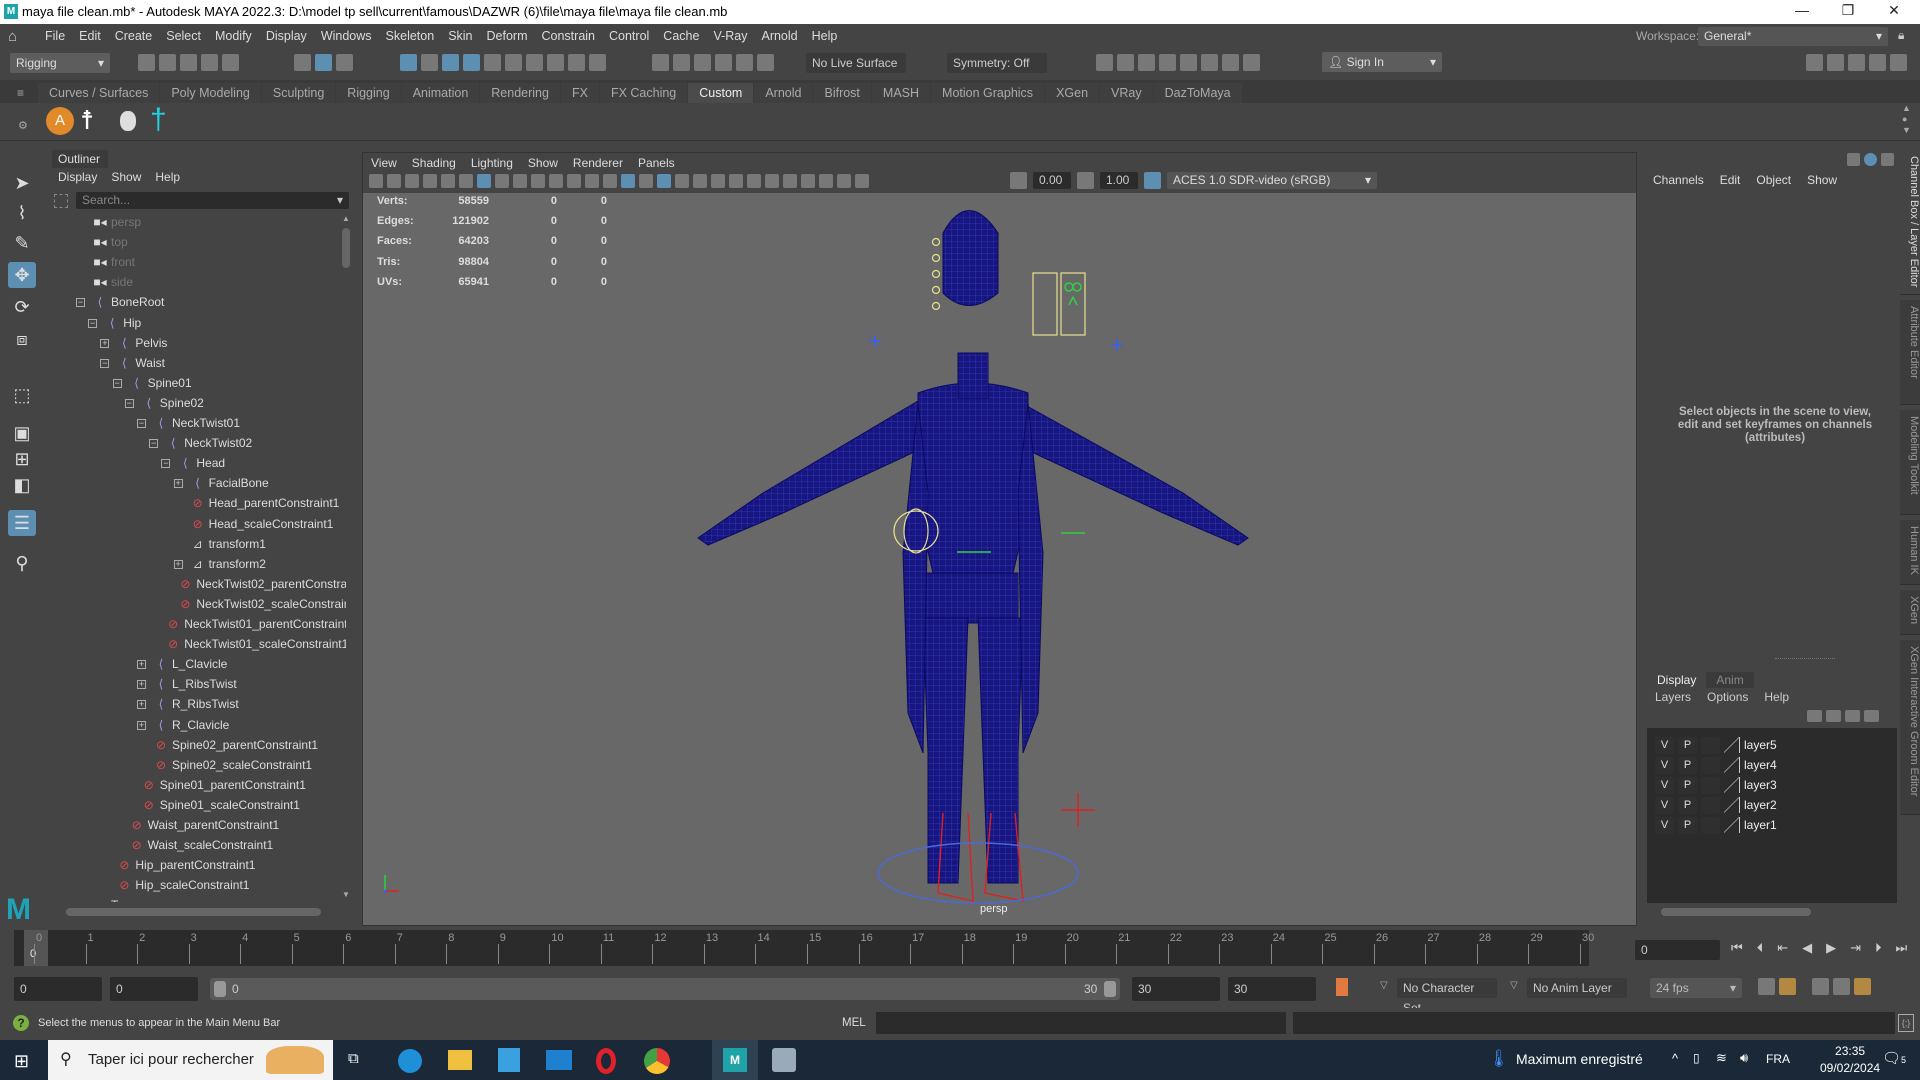 The width and height of the screenshot is (1920, 1080). What do you see at coordinates (196, 604) in the screenshot?
I see `outliner-item: ⊘ NeckTwist02_scaleConstraint1` at bounding box center [196, 604].